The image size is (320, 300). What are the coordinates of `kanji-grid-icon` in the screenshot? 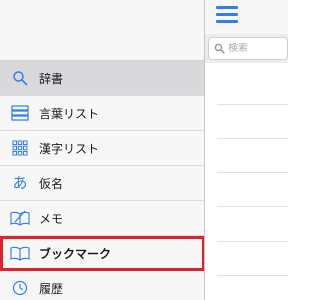 It's located at (20, 148).